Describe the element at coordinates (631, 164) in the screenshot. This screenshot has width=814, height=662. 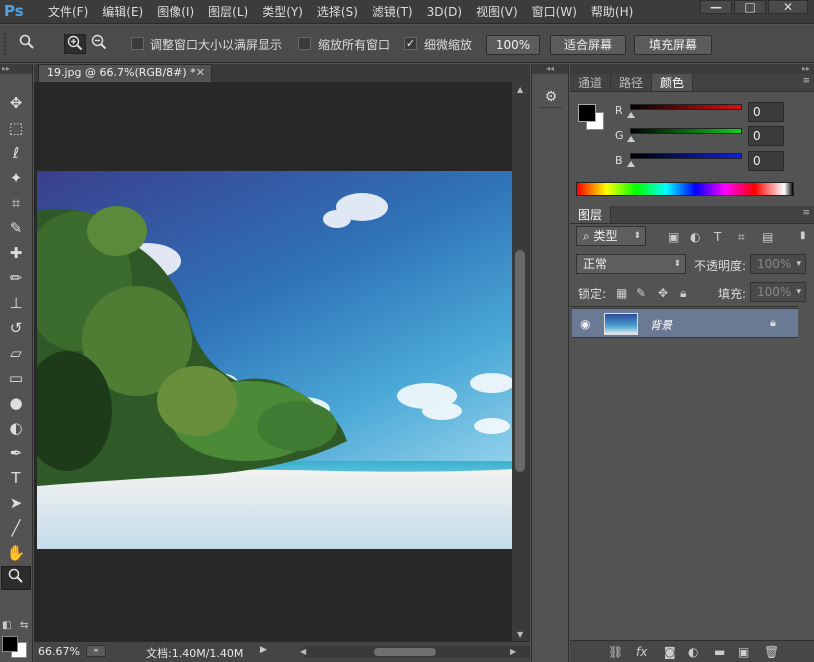
I see `b-slider-thumb` at that location.